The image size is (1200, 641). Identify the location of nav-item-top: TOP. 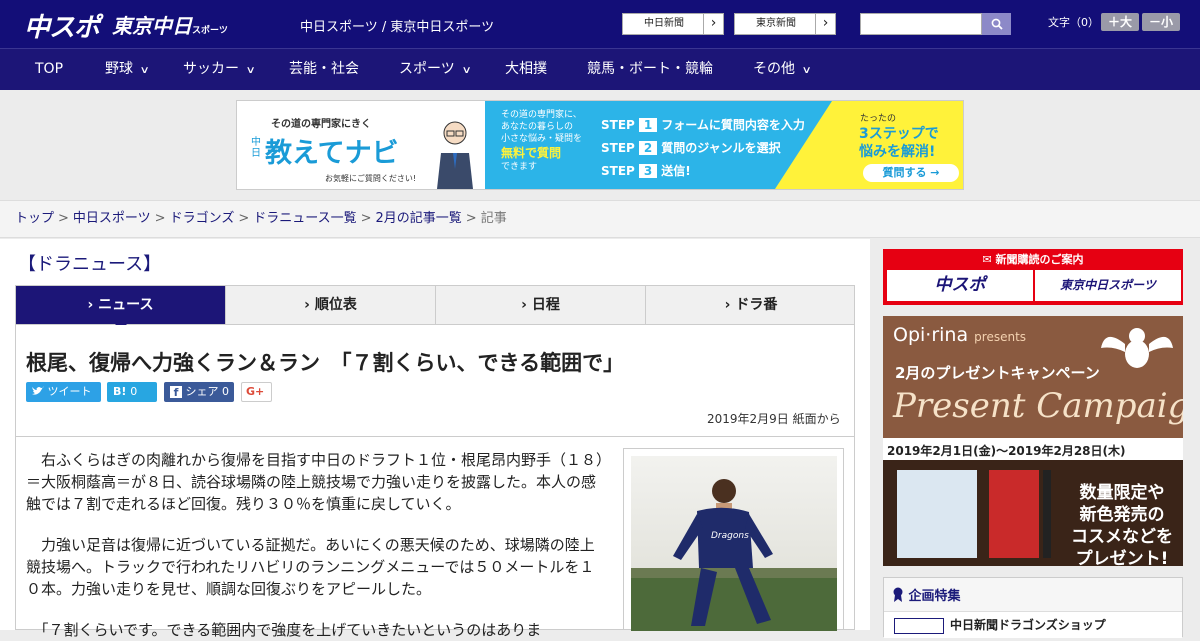
(49, 69).